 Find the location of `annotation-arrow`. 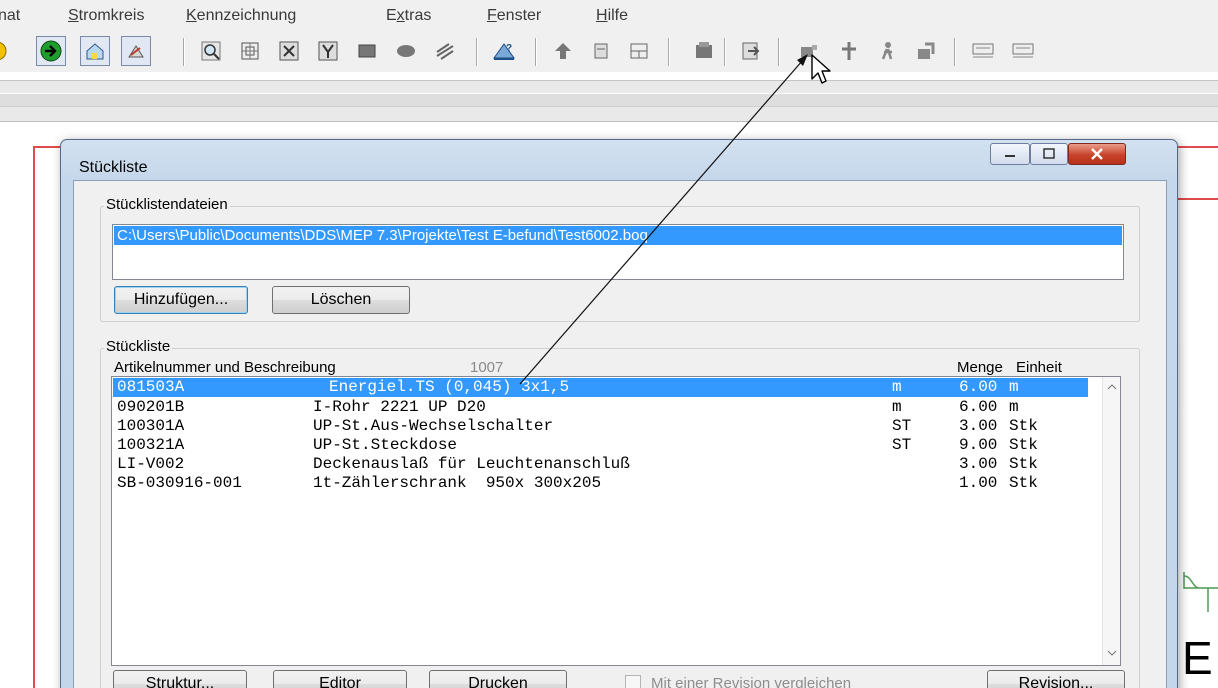

annotation-arrow is located at coordinates (663, 219).